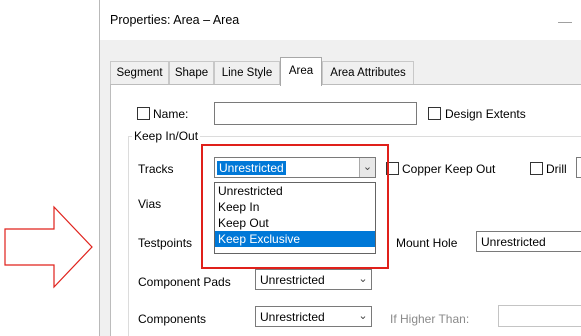  I want to click on name-field, so click(315, 113).